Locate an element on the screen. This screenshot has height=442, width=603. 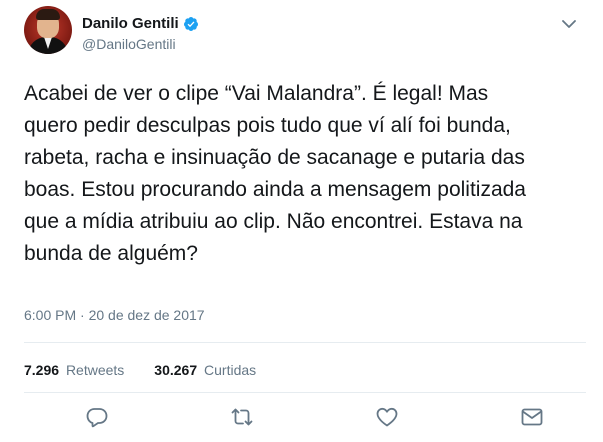
tweet-timestamp: 6:00 PM · 20 de dez de 2017 is located at coordinates (114, 315).